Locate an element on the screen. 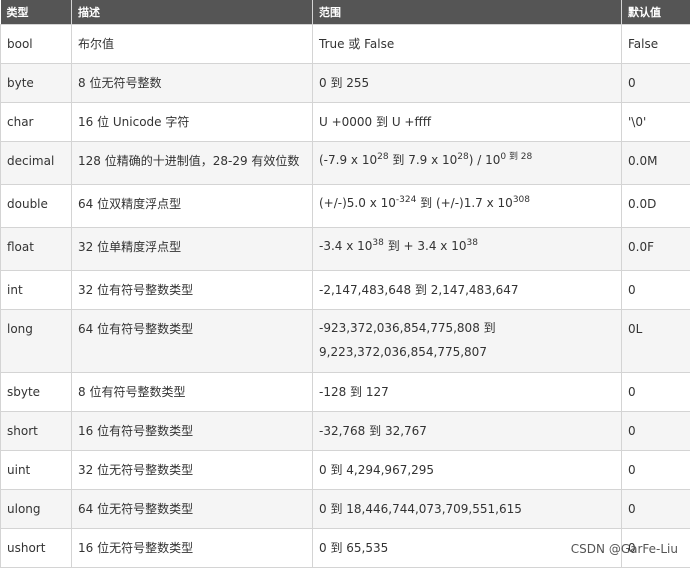 The image size is (690, 568). cell-default: 0.0D is located at coordinates (656, 205).